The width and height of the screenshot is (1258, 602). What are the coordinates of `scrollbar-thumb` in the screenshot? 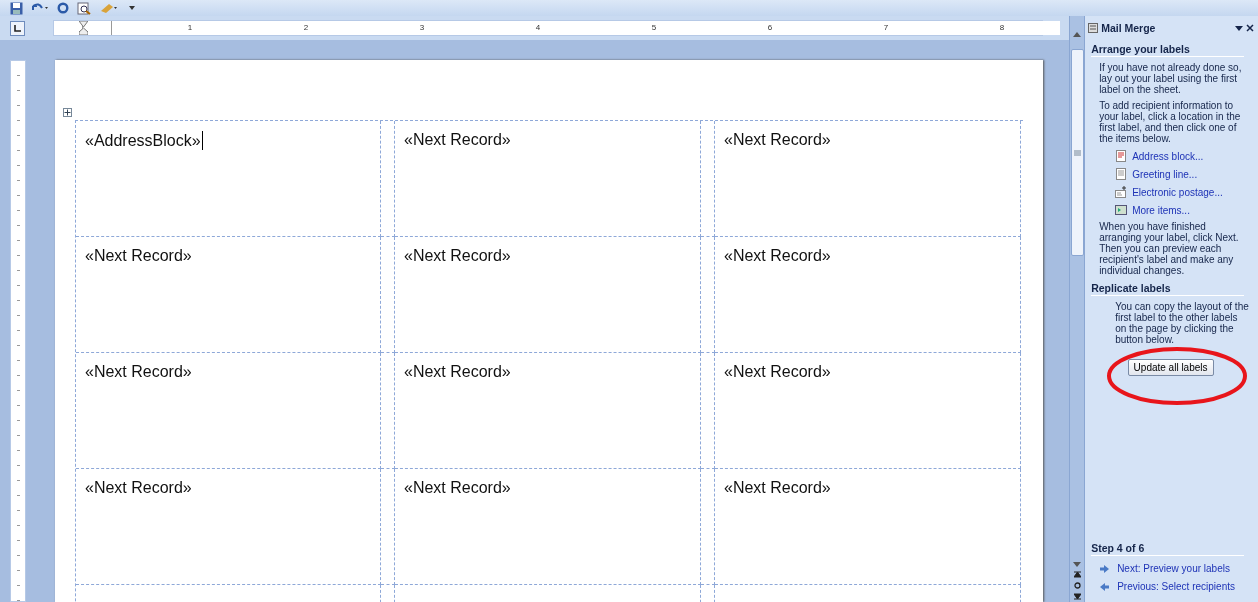 It's located at (1077, 152).